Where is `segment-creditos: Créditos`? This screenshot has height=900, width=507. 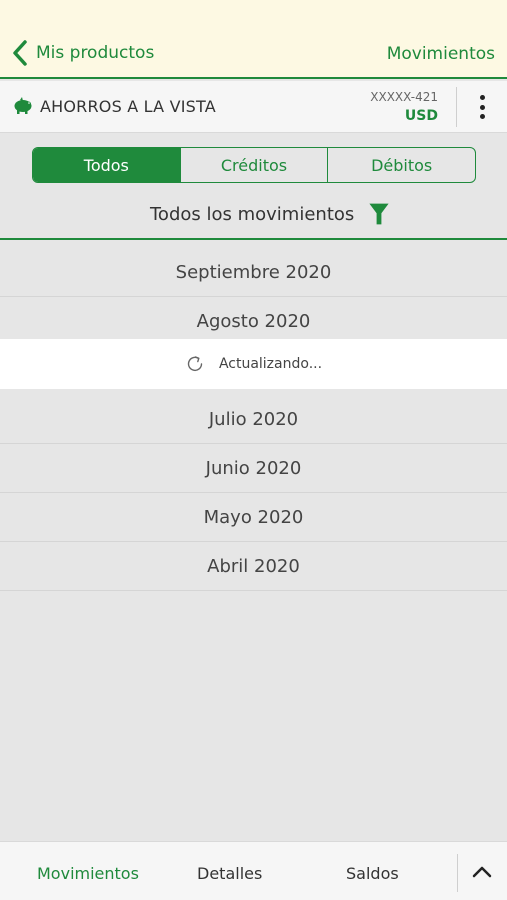 segment-creditos: Créditos is located at coordinates (253, 165).